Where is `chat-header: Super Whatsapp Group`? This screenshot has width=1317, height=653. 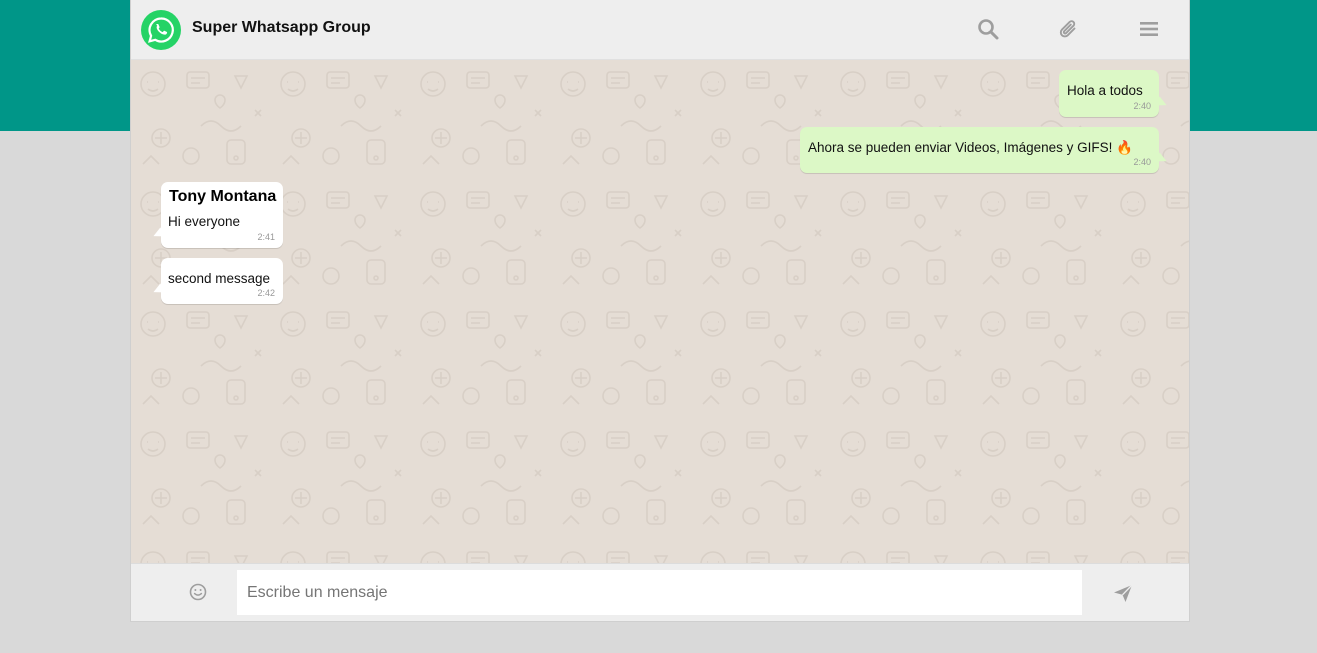
chat-header: Super Whatsapp Group is located at coordinates (660, 30).